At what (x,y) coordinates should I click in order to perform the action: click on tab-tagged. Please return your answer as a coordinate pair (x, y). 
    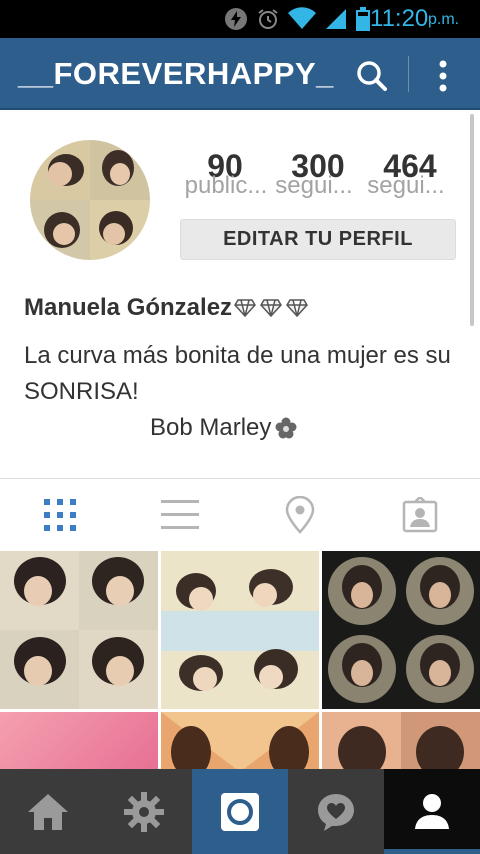
    Looking at the image, I should click on (420, 515).